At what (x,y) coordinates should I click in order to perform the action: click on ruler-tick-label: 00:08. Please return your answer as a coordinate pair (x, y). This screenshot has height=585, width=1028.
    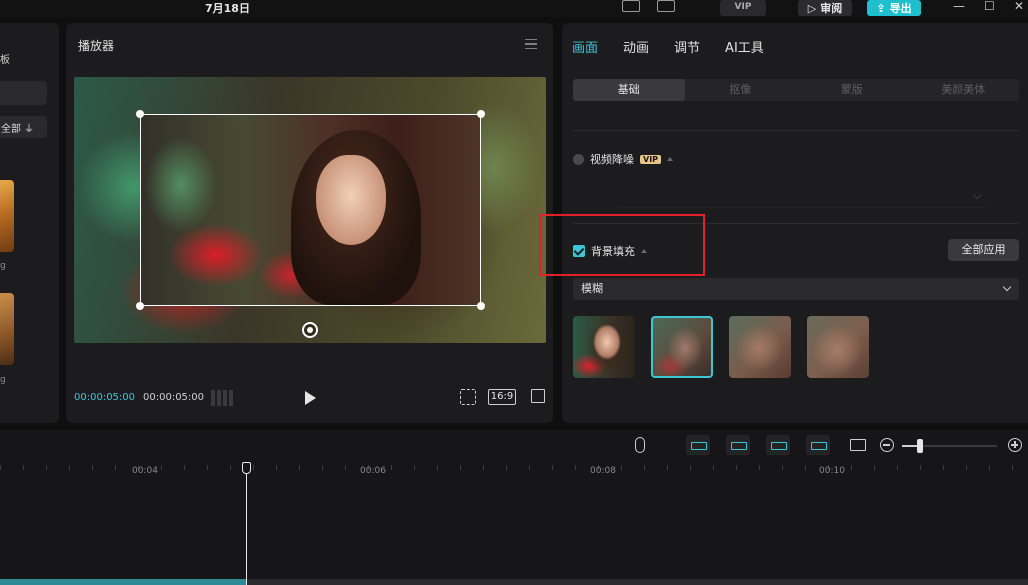
    Looking at the image, I should click on (603, 471).